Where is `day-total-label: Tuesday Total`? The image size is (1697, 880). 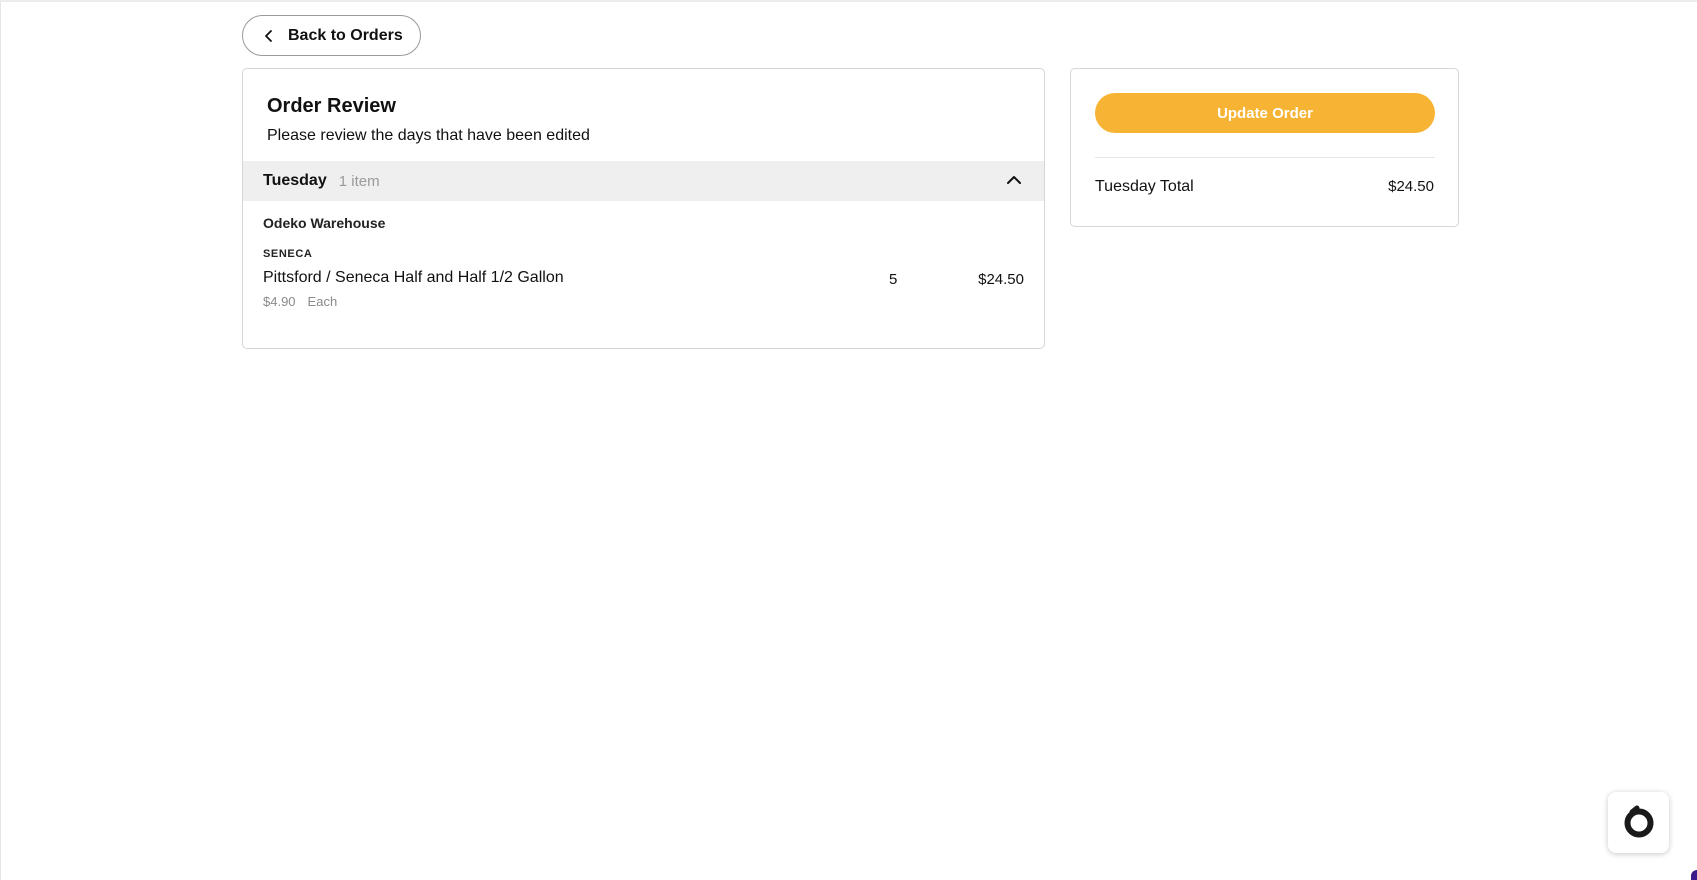
day-total-label: Tuesday Total is located at coordinates (1144, 186).